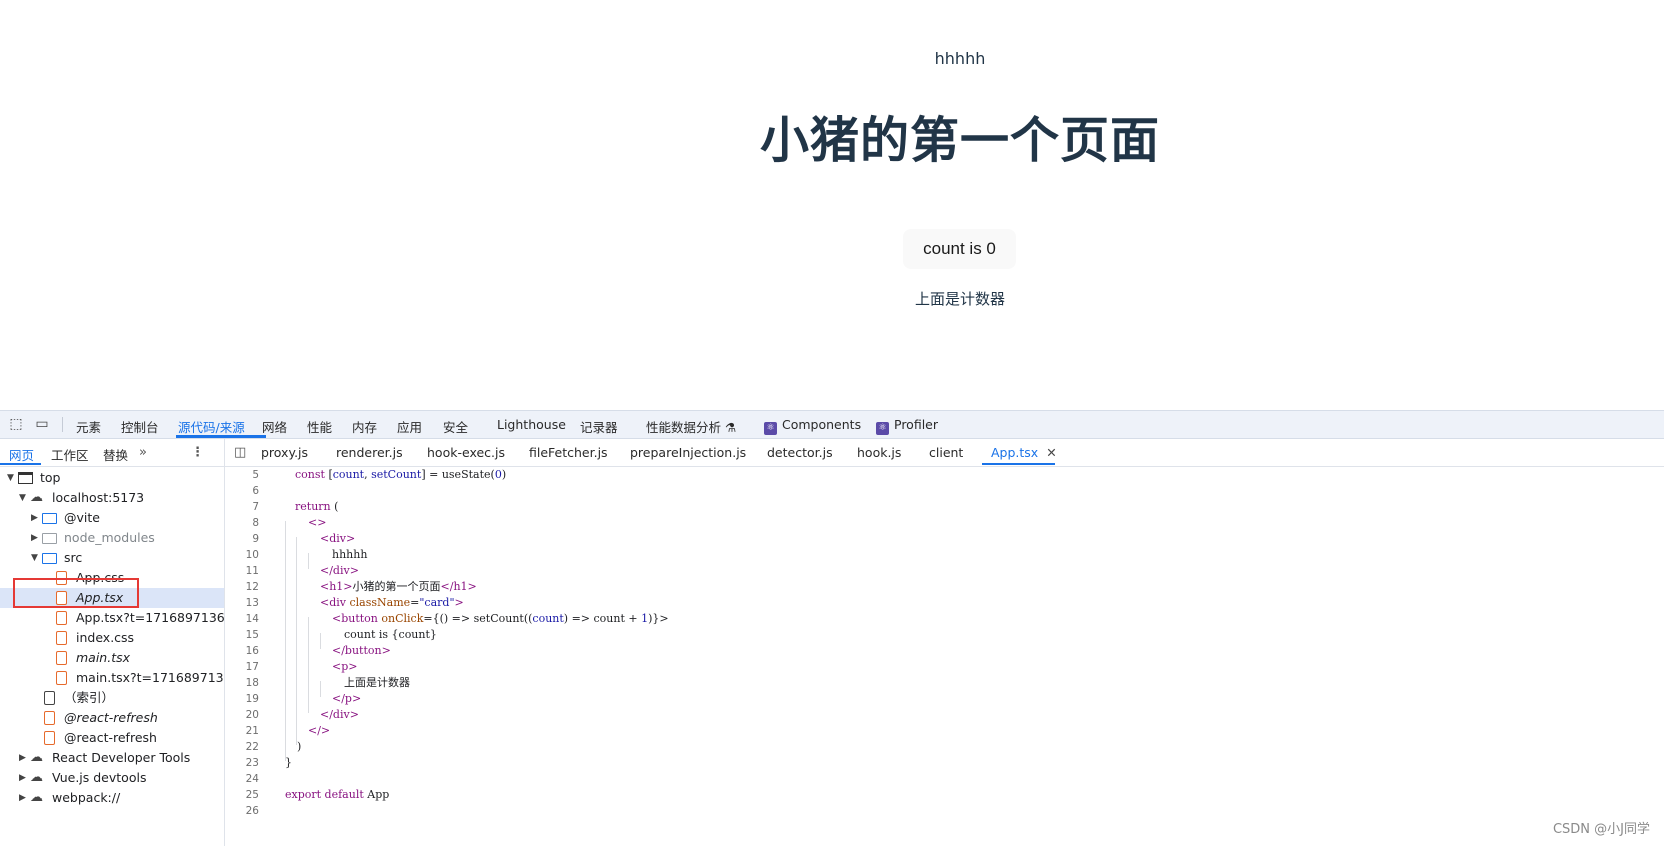  I want to click on tab-performance-insights-label: 性能数据分析, so click(684, 427).